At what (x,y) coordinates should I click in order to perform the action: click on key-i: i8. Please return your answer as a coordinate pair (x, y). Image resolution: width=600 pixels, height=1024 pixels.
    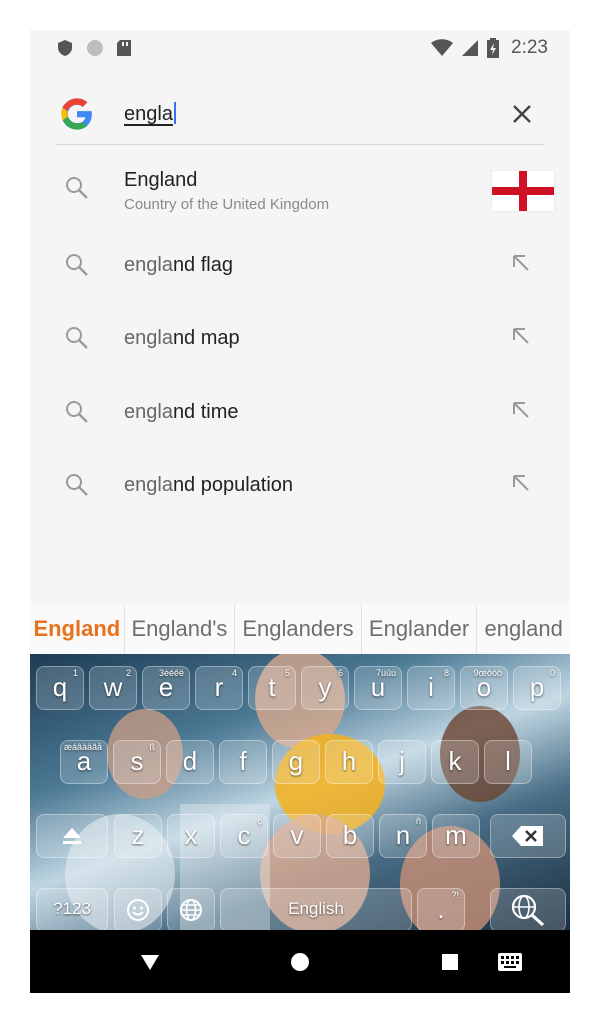
    Looking at the image, I should click on (431, 688).